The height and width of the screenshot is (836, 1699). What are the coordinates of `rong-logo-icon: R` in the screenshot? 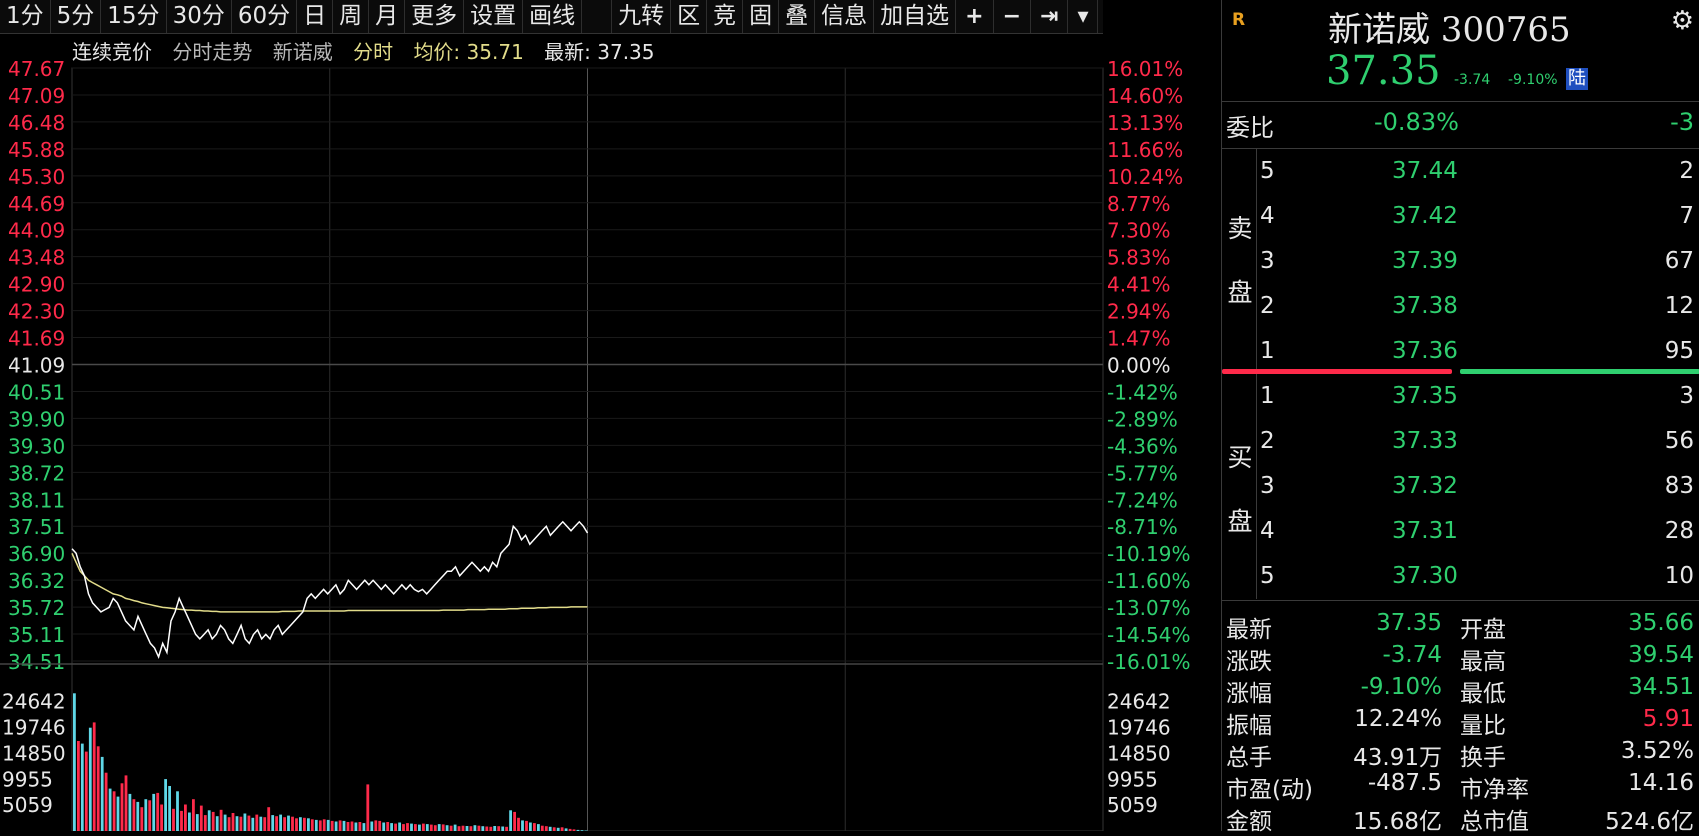 It's located at (1239, 20).